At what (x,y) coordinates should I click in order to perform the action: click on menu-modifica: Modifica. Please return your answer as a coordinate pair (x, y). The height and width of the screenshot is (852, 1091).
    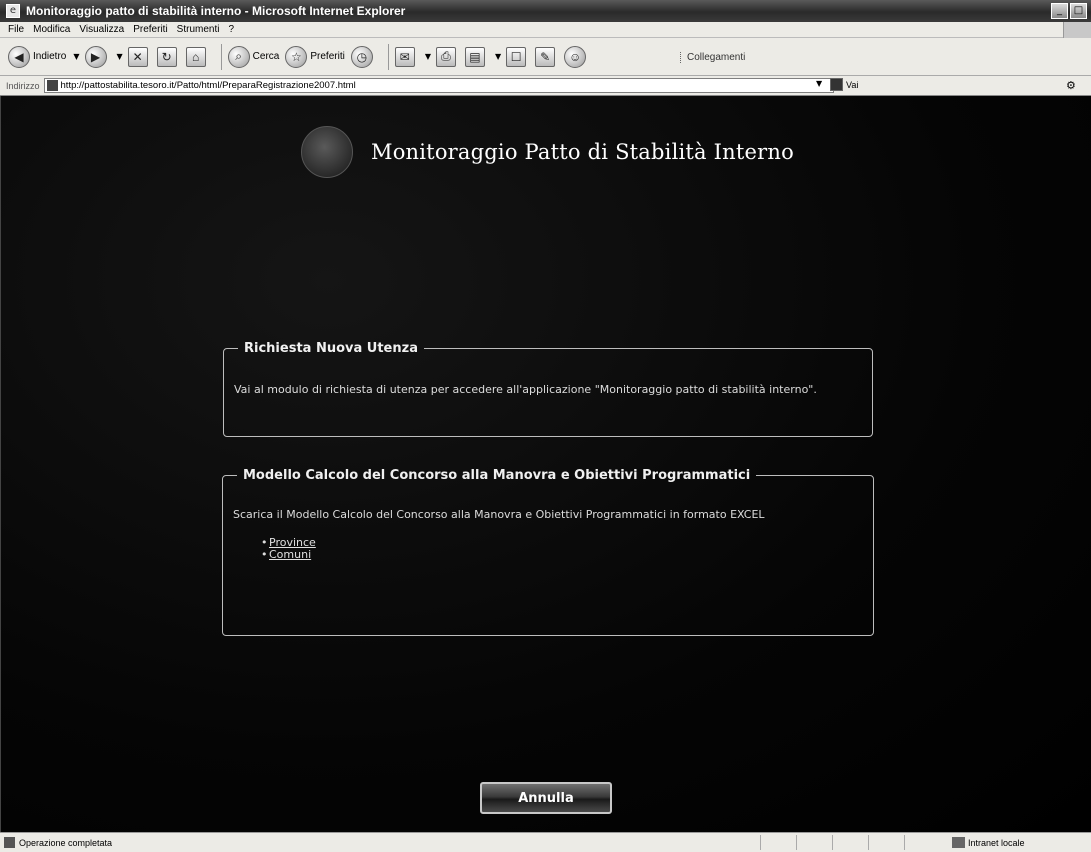
    Looking at the image, I should click on (51, 29).